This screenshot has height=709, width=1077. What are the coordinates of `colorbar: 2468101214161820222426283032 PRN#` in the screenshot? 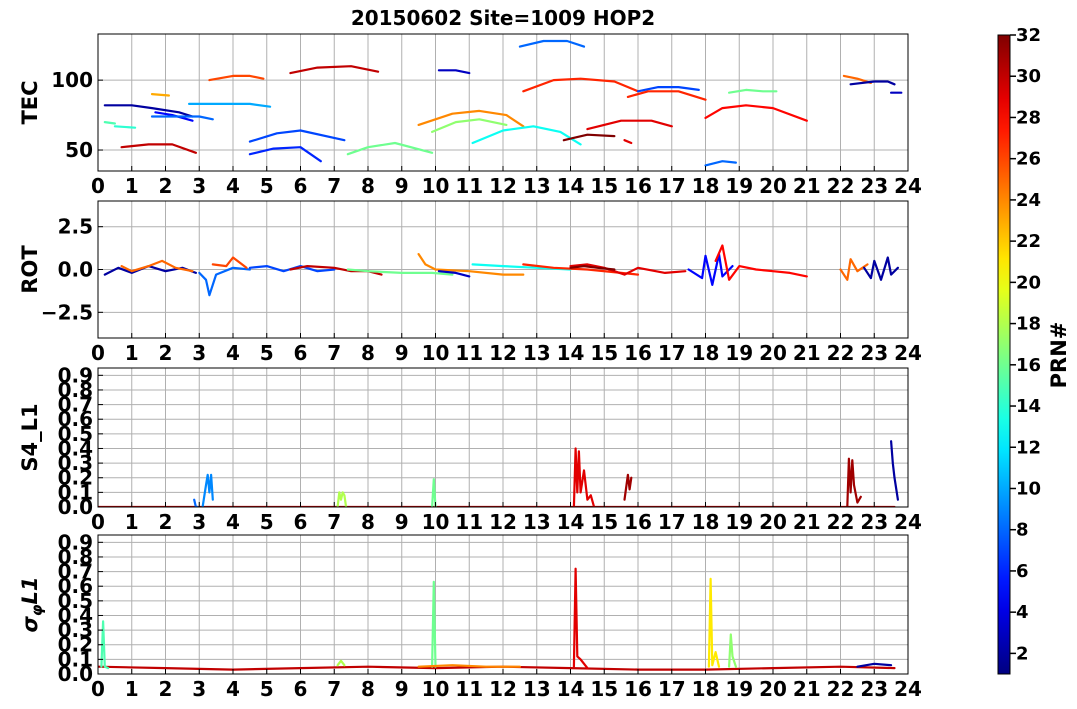 It's located at (1034, 350).